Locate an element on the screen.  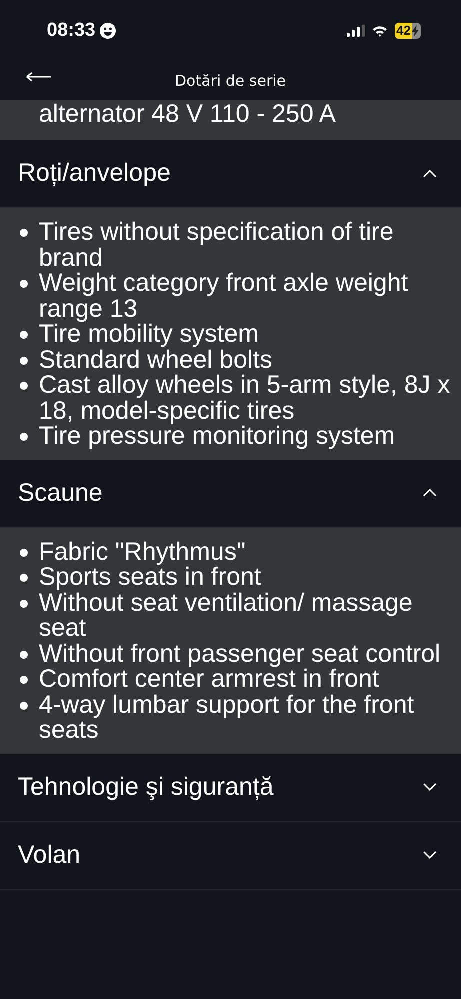
page-title: Dotări de serie is located at coordinates (230, 81).